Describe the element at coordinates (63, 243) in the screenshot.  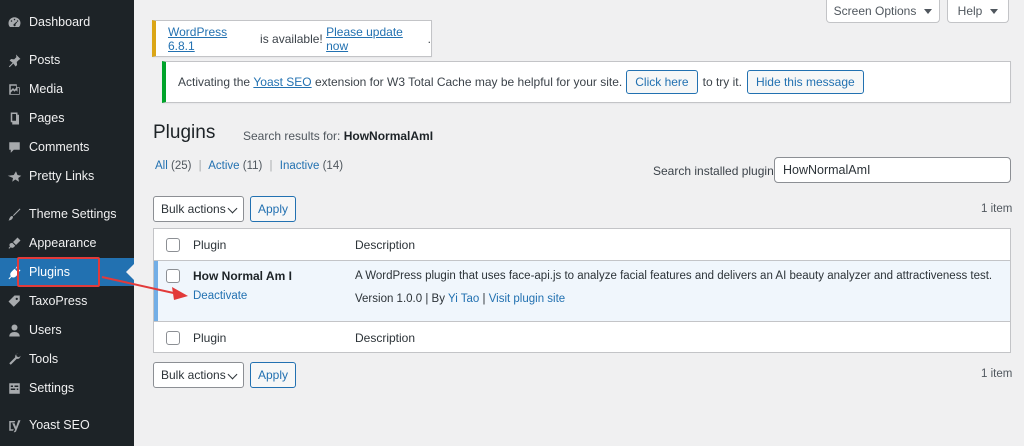
I see `sidebar-item-label: Appearance` at that location.